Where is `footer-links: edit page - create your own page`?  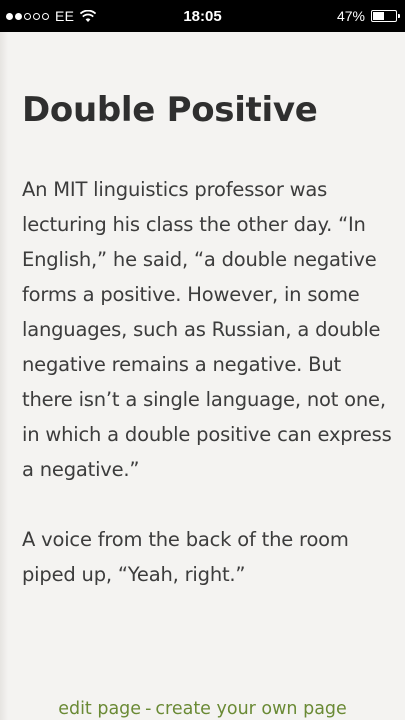 footer-links: edit page - create your own page is located at coordinates (202, 709).